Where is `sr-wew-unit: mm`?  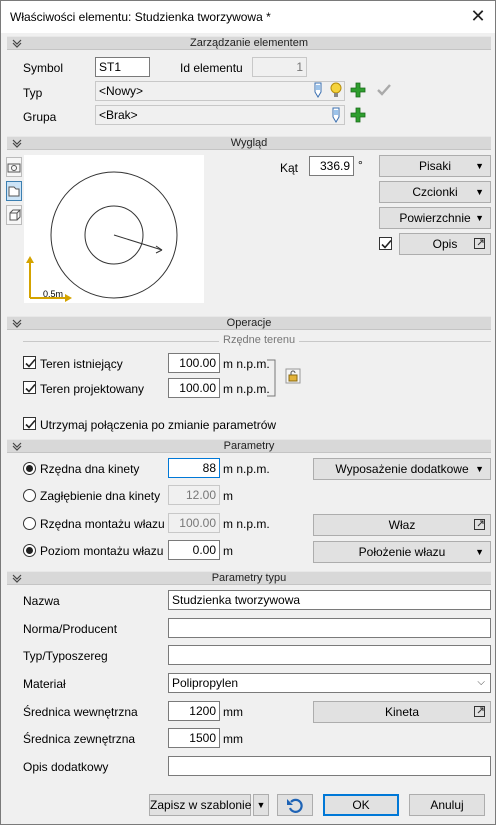
sr-wew-unit: mm is located at coordinates (233, 712).